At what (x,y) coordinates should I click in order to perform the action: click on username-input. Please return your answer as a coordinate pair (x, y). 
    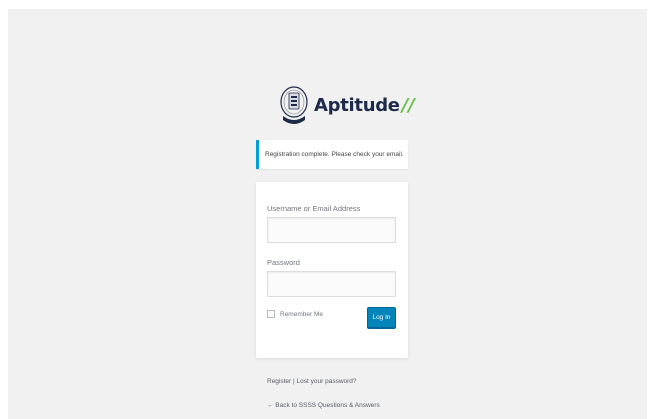
    Looking at the image, I should click on (331, 230).